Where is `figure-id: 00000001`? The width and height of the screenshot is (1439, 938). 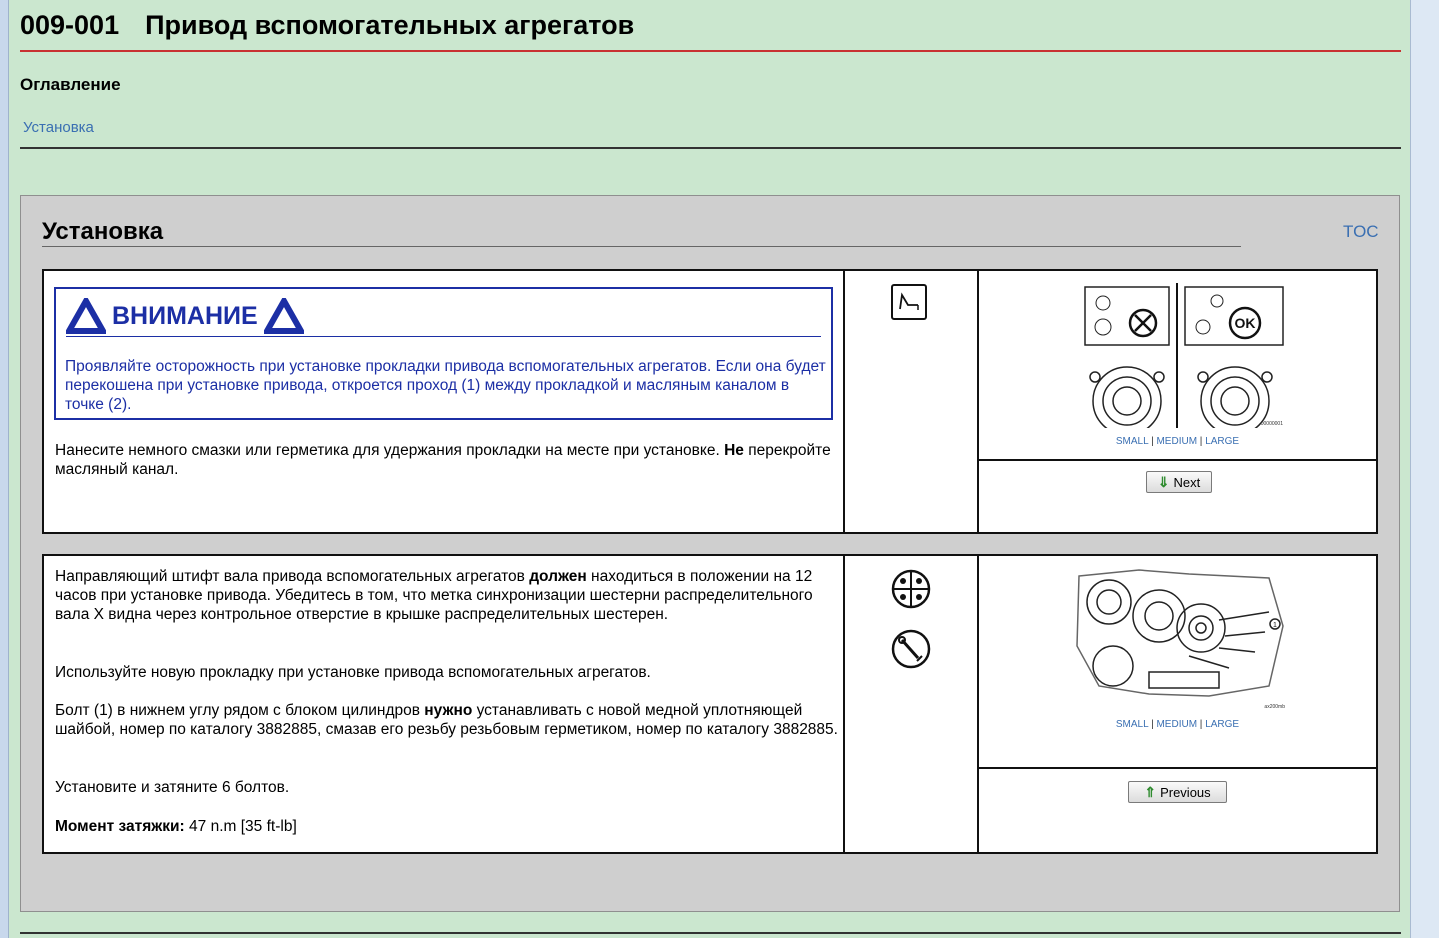 figure-id: 00000001 is located at coordinates (1272, 424).